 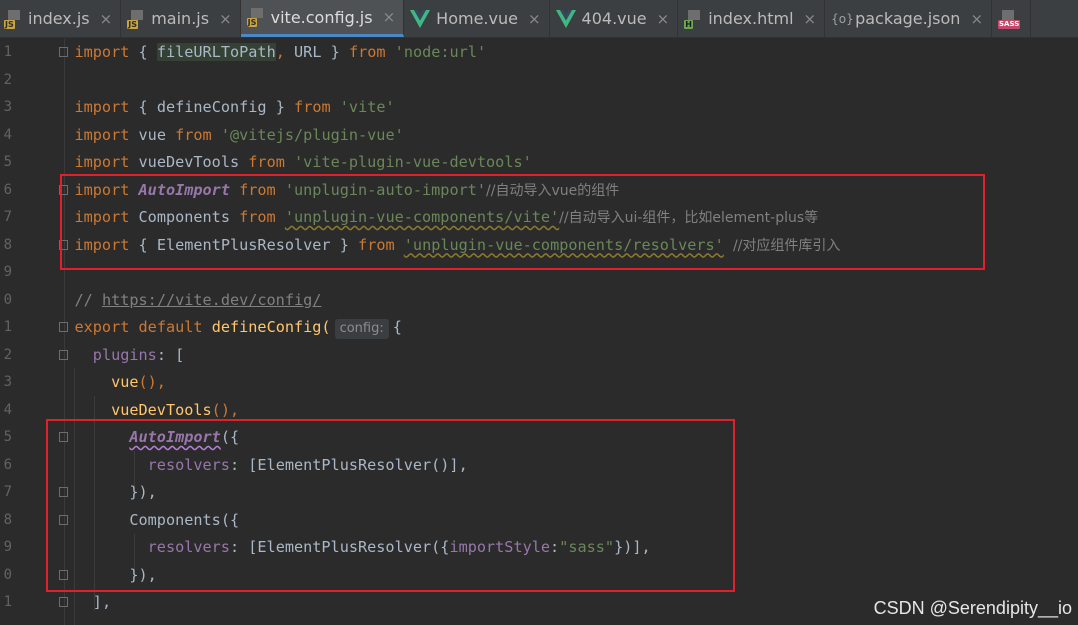 I want to click on code-text: plugins: [, so click(x=138, y=354).